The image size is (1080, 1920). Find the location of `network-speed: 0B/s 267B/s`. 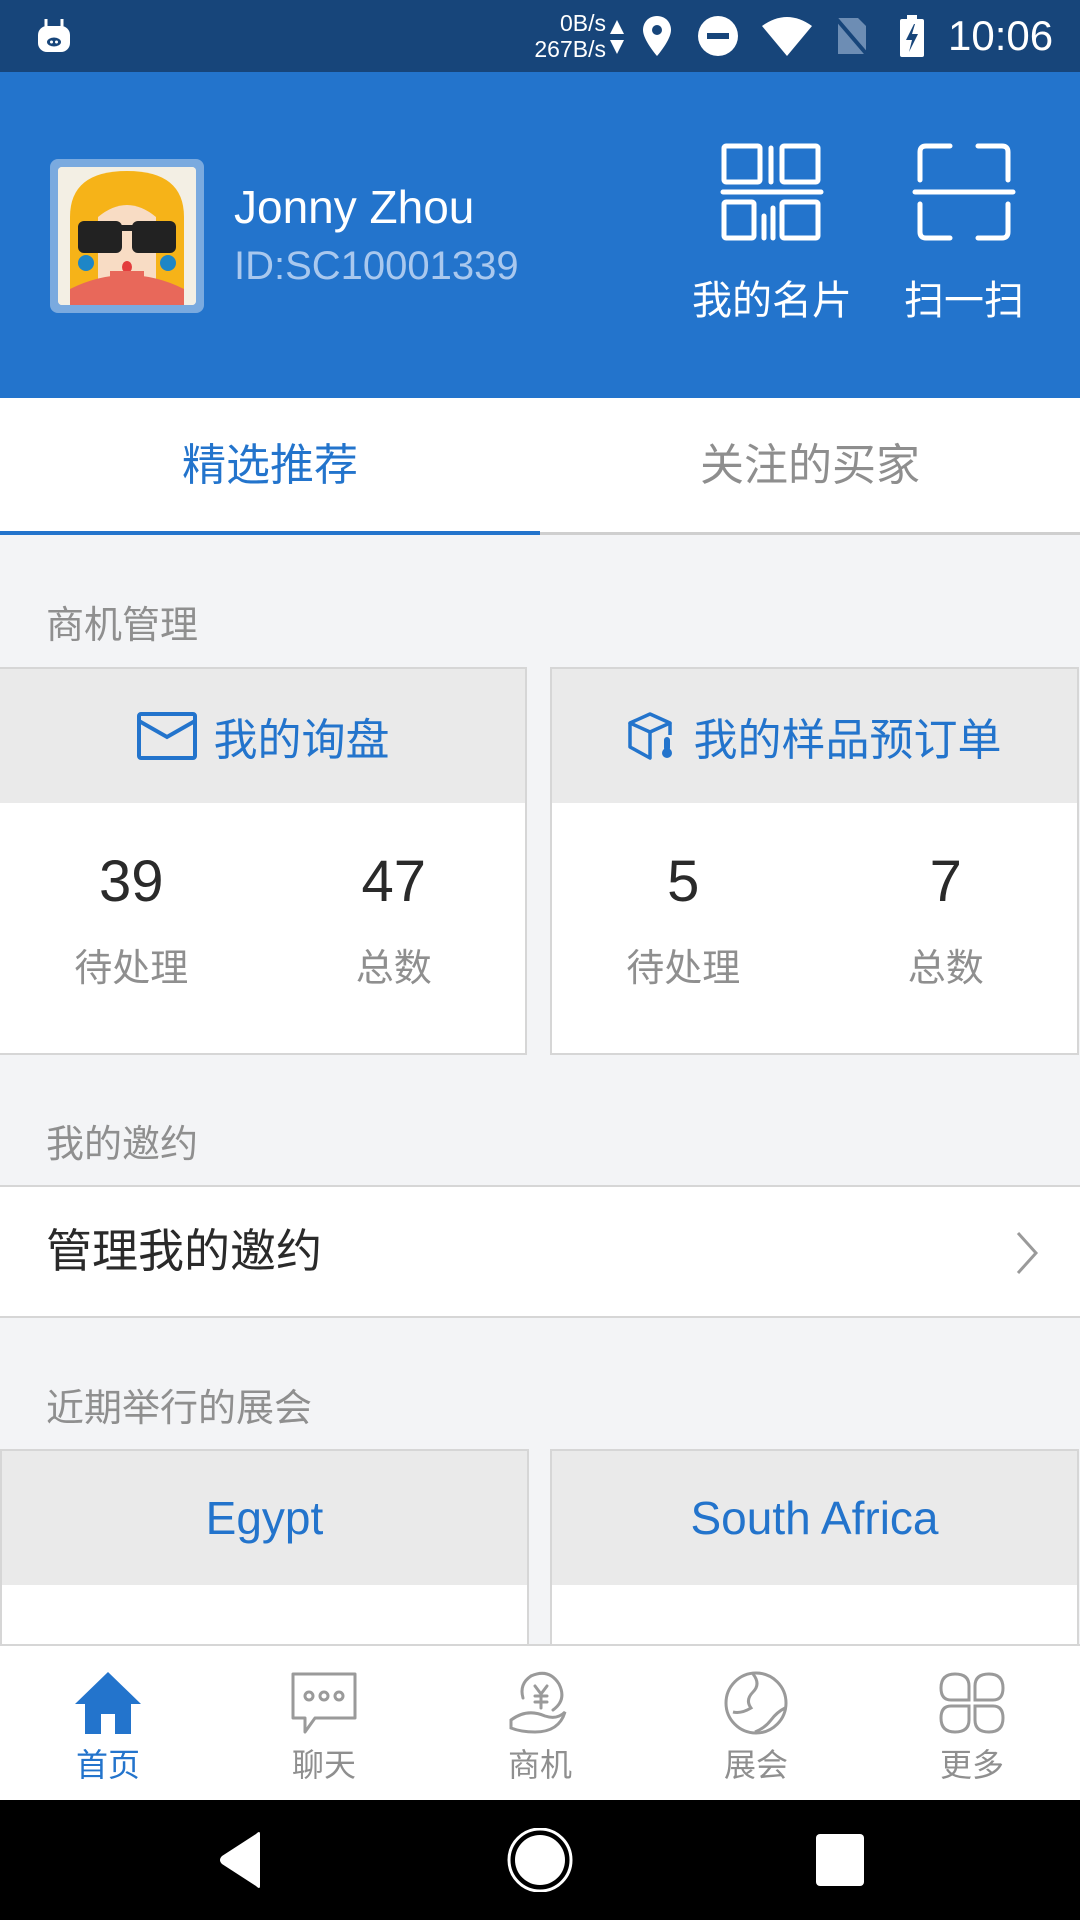

network-speed: 0B/s 267B/s is located at coordinates (561, 36).